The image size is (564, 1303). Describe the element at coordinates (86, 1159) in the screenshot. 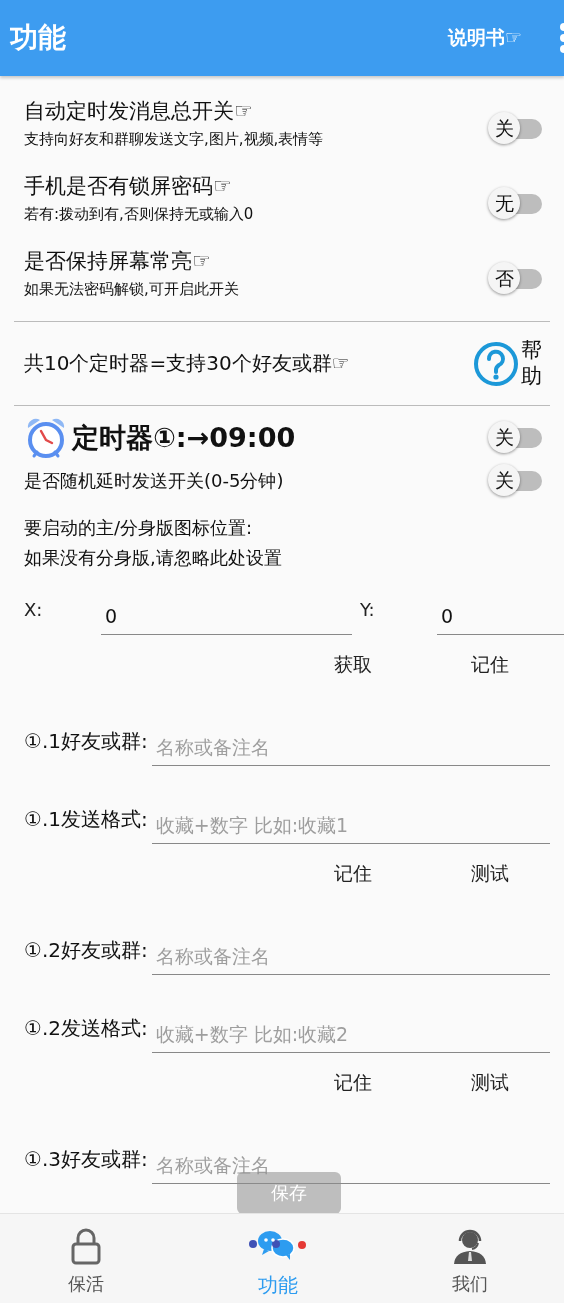

I see `field-label: ①.3好友或群:` at that location.